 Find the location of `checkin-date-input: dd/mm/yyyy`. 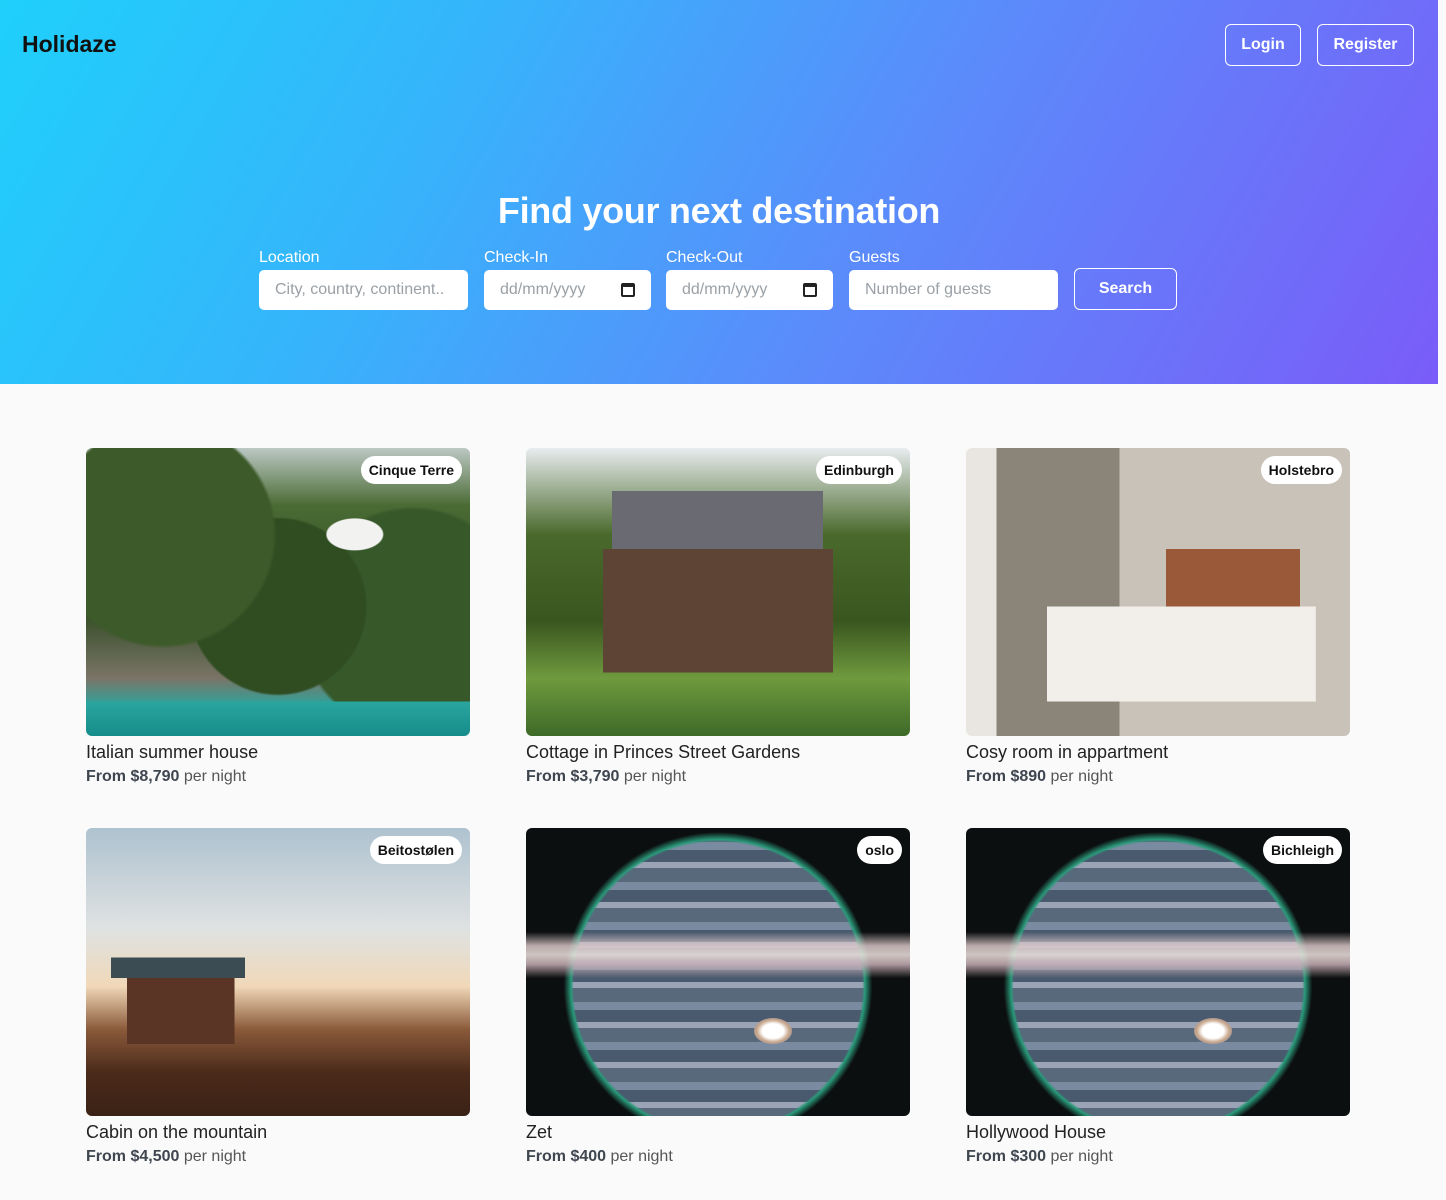

checkin-date-input: dd/mm/yyyy is located at coordinates (567, 290).